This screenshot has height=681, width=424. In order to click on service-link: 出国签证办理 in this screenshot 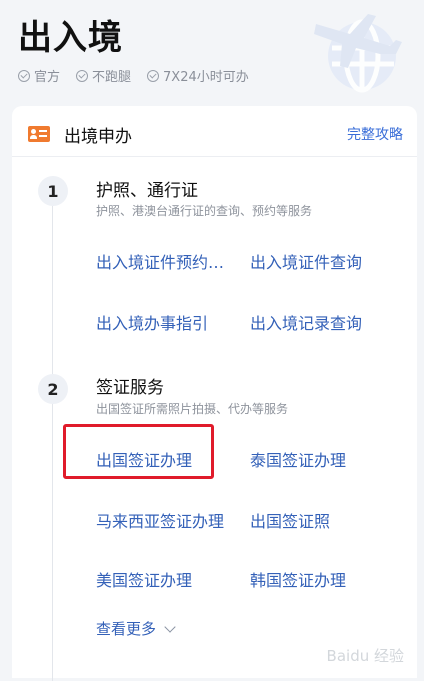, I will do `click(144, 459)`.